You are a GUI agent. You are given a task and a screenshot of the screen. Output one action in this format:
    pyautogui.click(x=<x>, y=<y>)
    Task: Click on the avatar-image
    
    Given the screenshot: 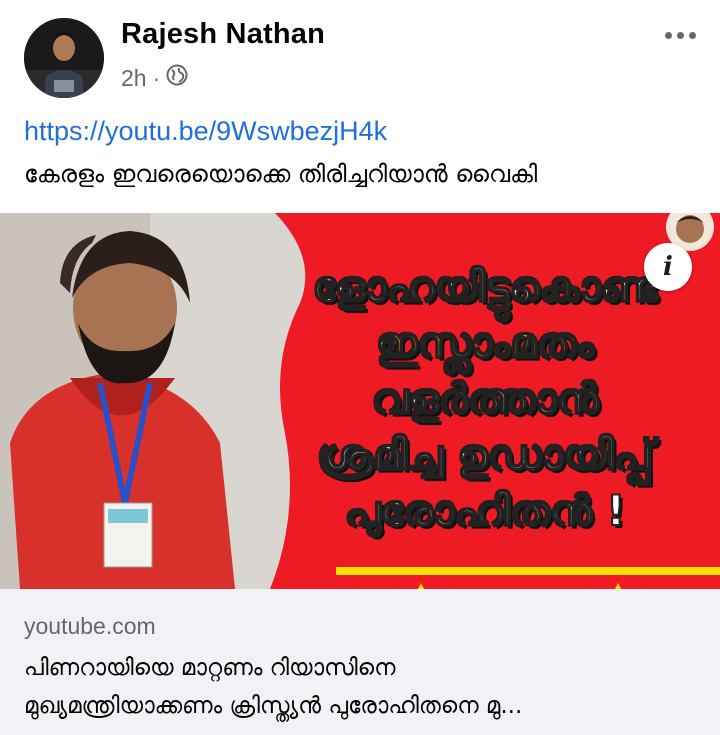 What is the action you would take?
    pyautogui.click(x=64, y=58)
    